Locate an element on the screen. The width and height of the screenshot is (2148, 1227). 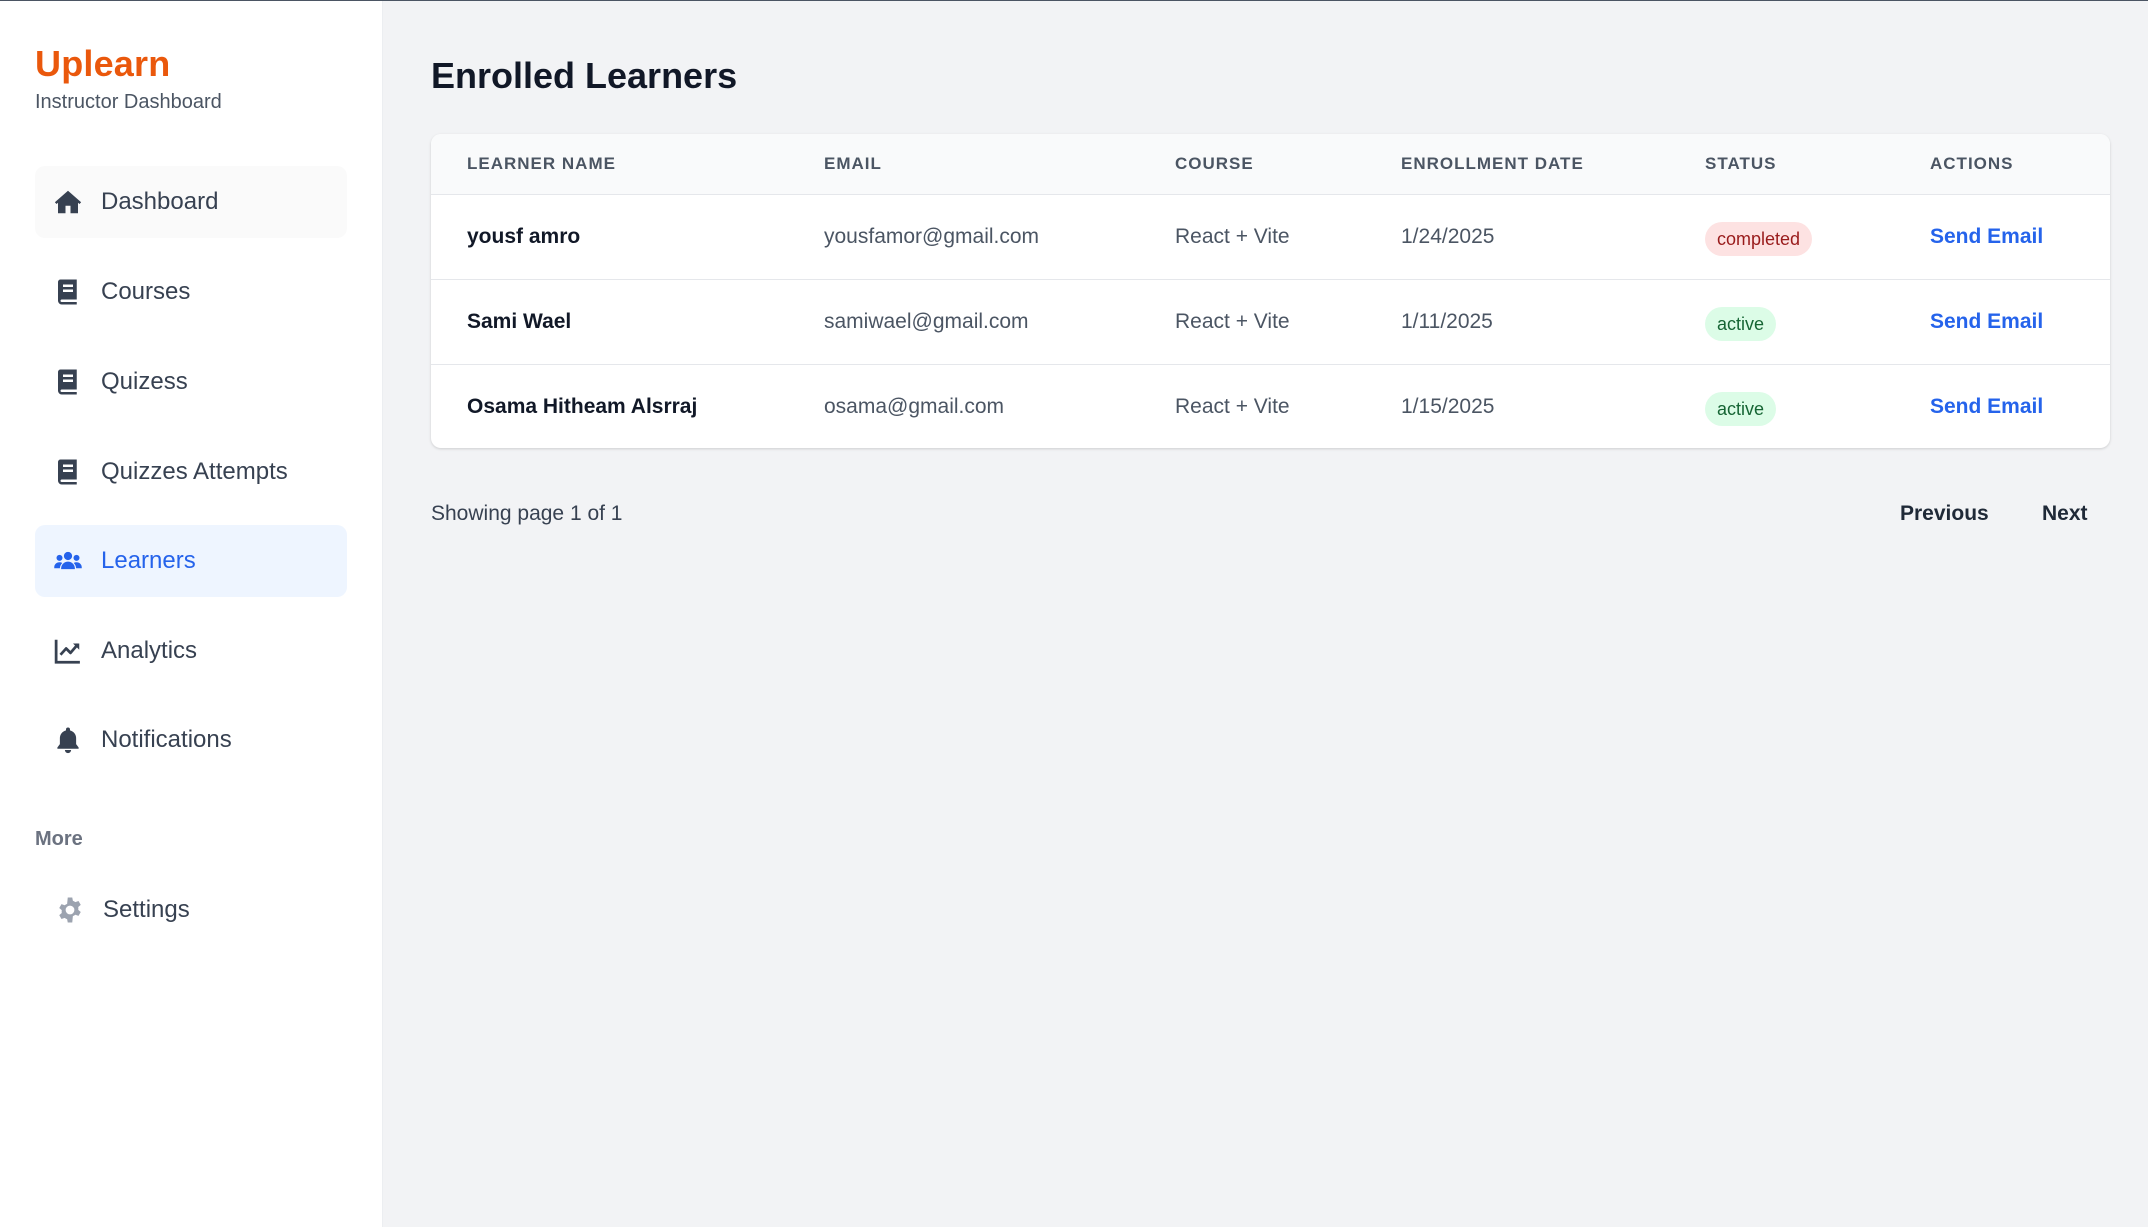
sidebar-item-label: Dashboard is located at coordinates (160, 201).